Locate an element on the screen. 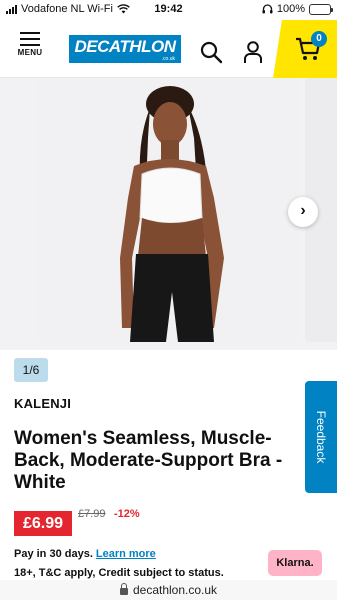  battery-percent: 100% is located at coordinates (290, 9).